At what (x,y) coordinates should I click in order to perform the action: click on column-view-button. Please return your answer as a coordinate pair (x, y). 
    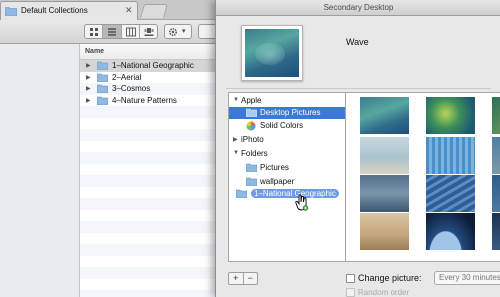
    Looking at the image, I should click on (131, 31).